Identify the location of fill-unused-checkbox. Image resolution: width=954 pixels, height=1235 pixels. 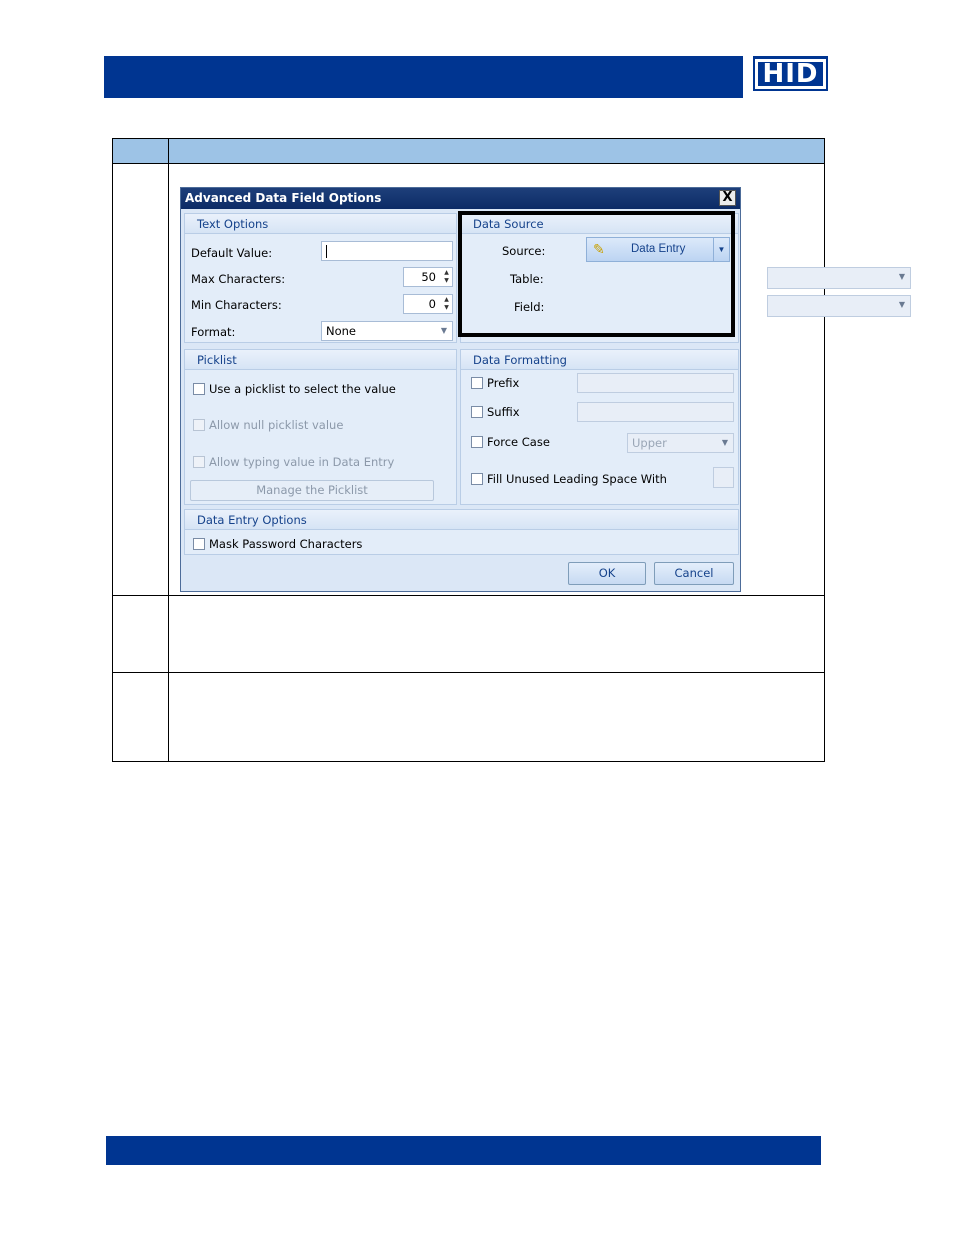
(477, 479).